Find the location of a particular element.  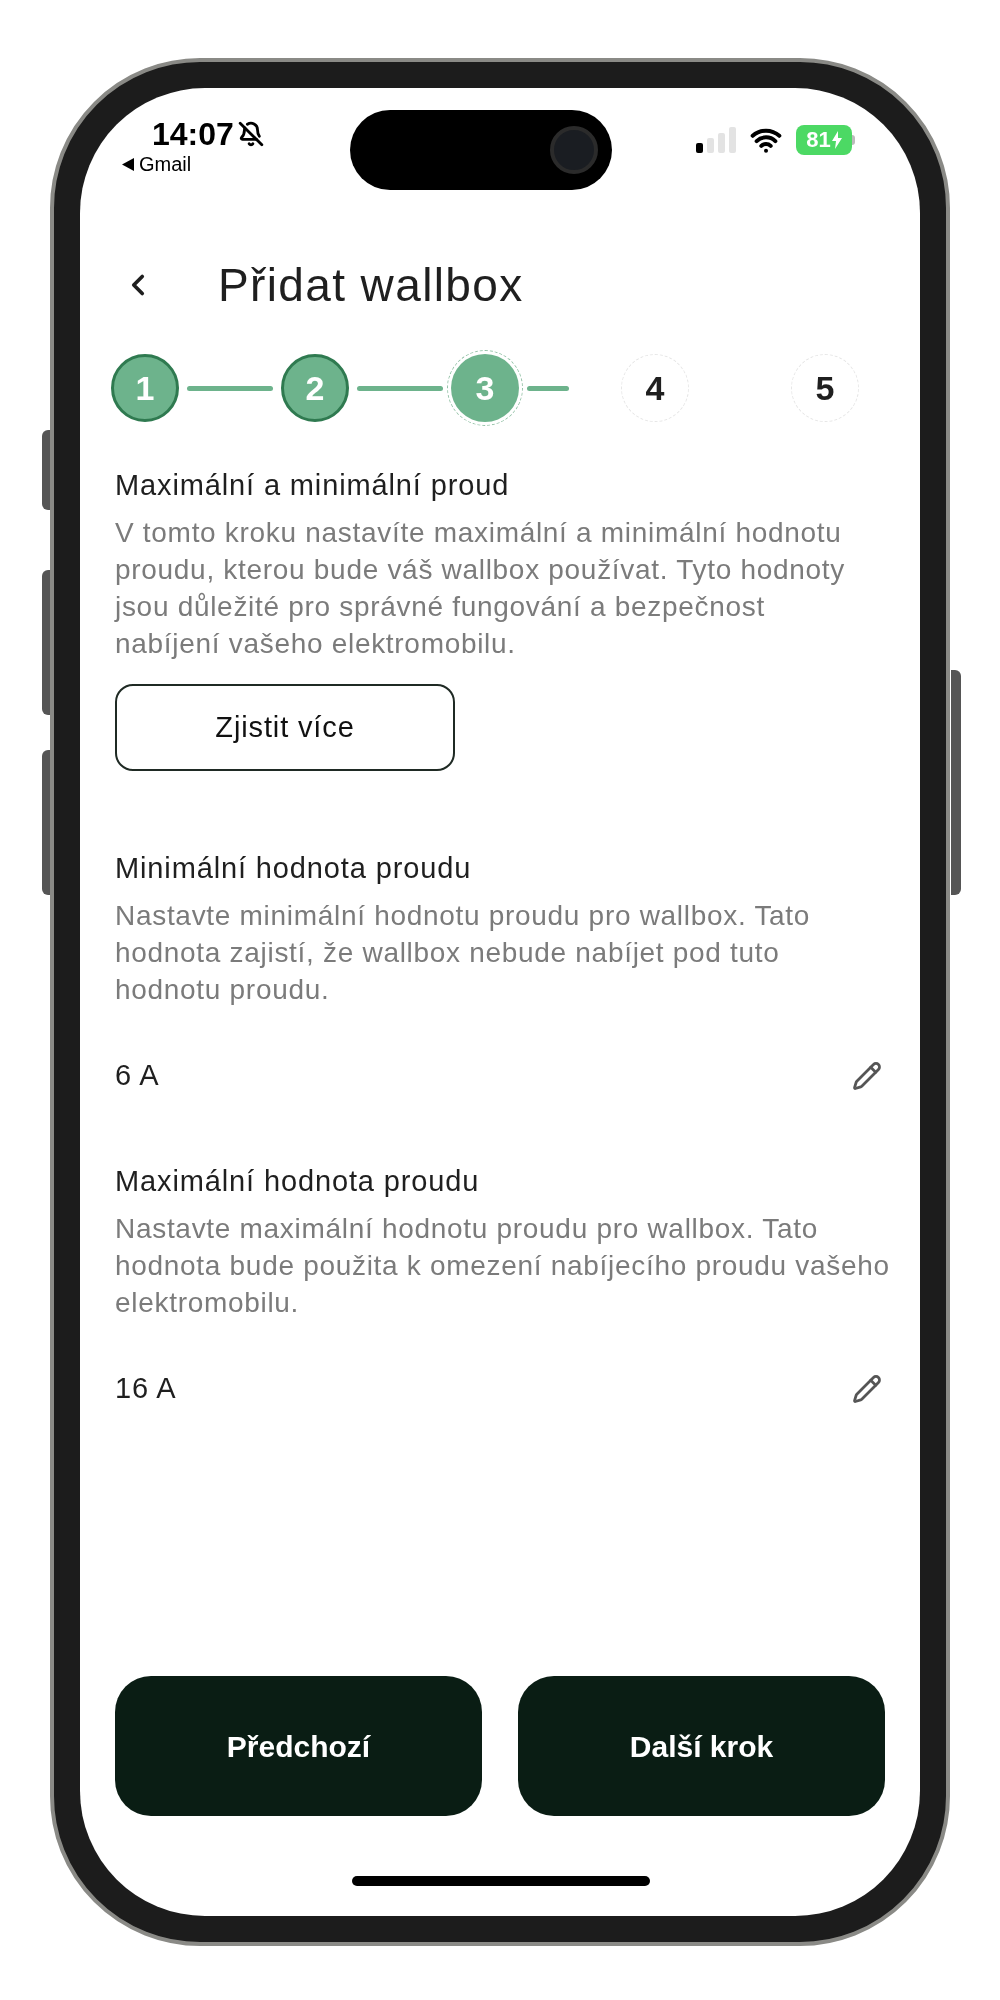

signal-icon is located at coordinates (716, 140).